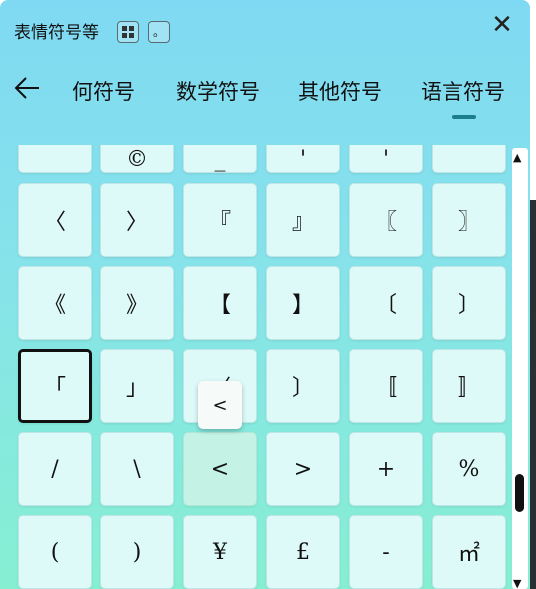  Describe the element at coordinates (220, 303) in the screenshot. I see `symbol-key: 【` at that location.